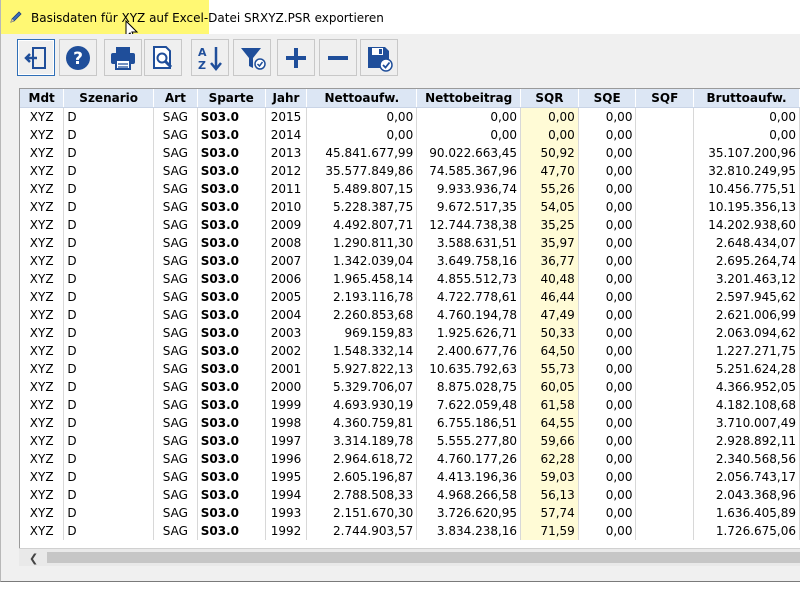 Image resolution: width=800 pixels, height=600 pixels. I want to click on table-cell: 2.151.670,30, so click(362, 512).